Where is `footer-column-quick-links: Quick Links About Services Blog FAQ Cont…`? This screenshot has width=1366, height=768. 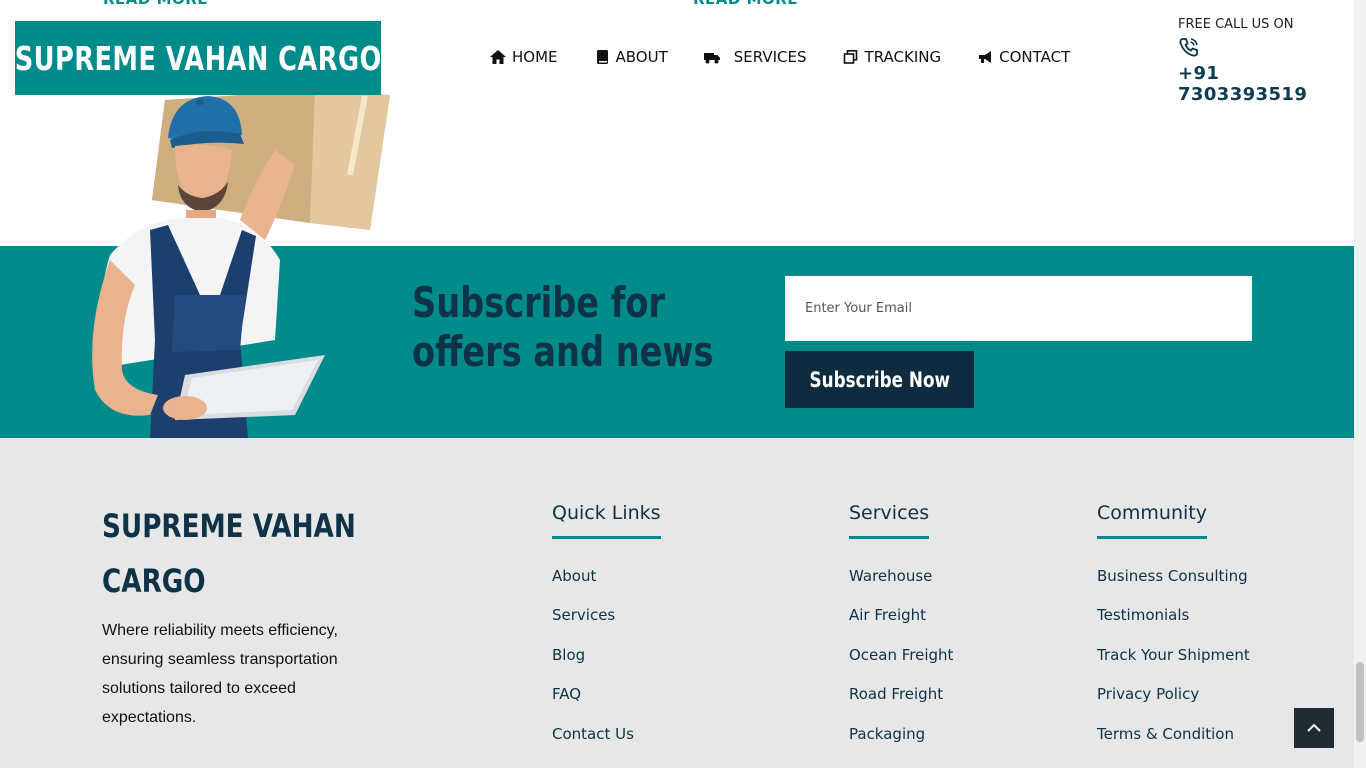 footer-column-quick-links: Quick Links About Services Blog FAQ Cont… is located at coordinates (606, 632).